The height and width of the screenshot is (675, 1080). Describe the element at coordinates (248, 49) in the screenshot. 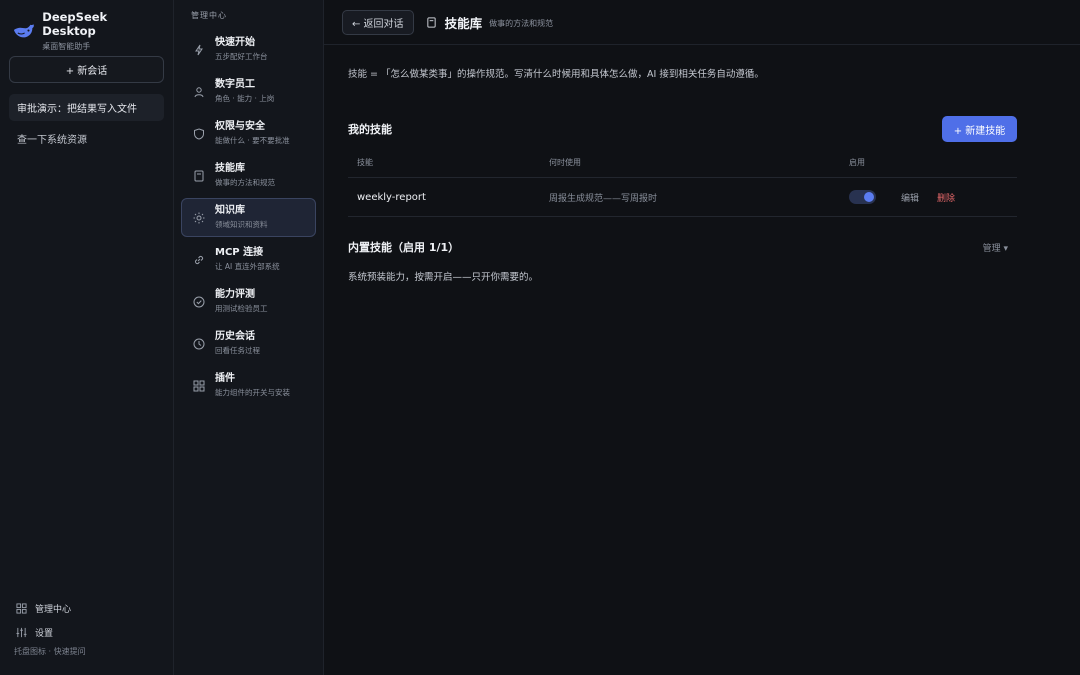

I see `nav-item-quick-start: 快速开始 五步配好工作台` at that location.